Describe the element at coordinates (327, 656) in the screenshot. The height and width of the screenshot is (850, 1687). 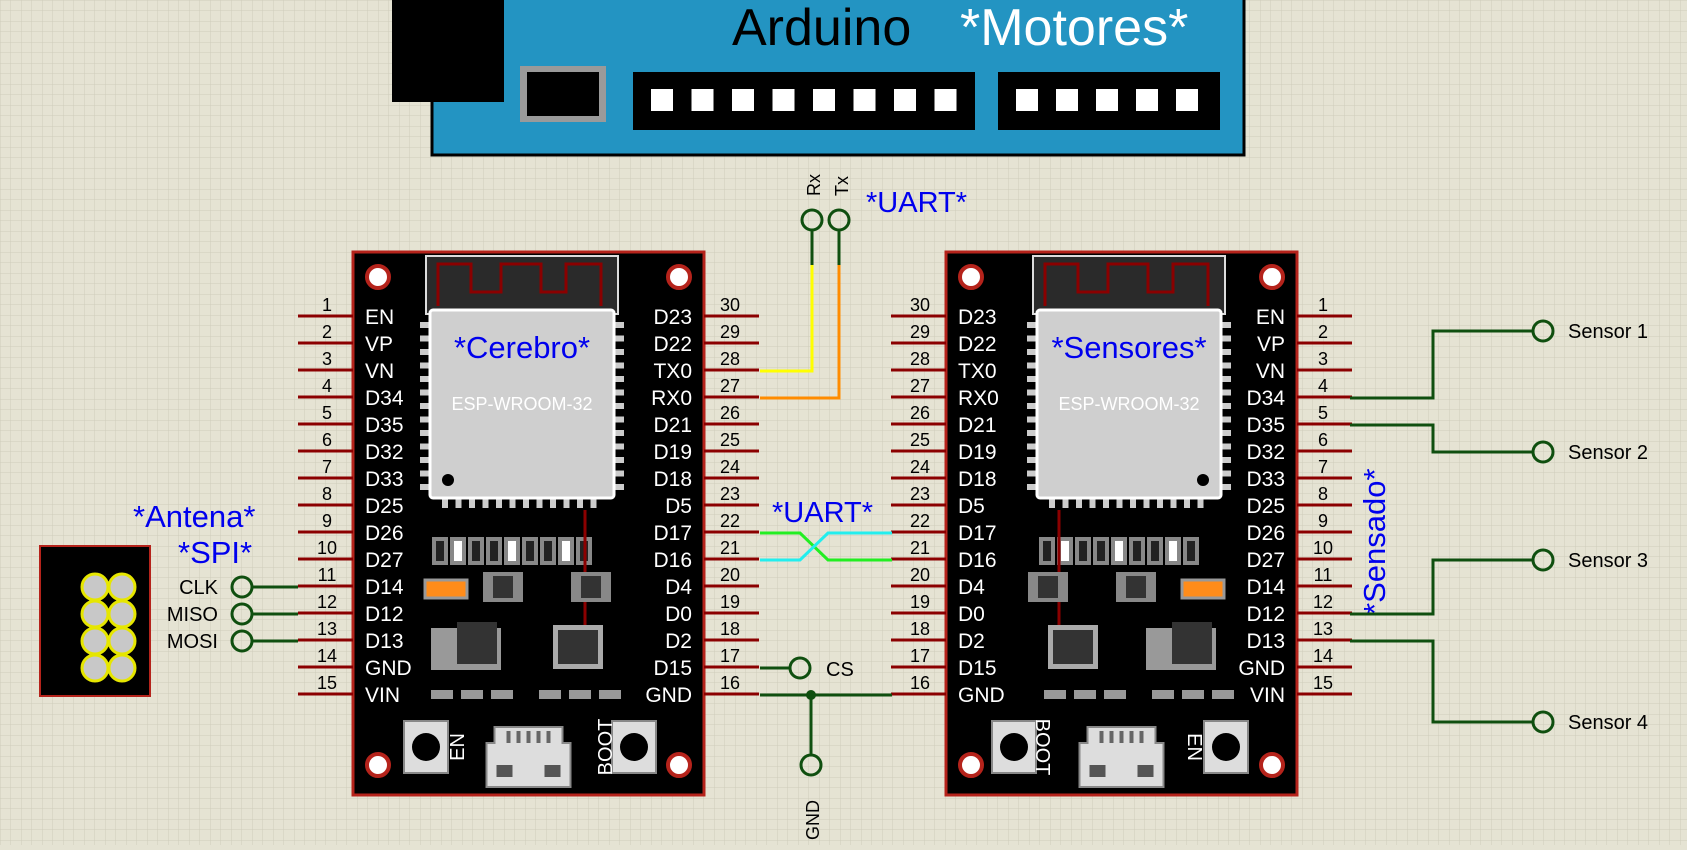
I see `pin-number: 14` at that location.